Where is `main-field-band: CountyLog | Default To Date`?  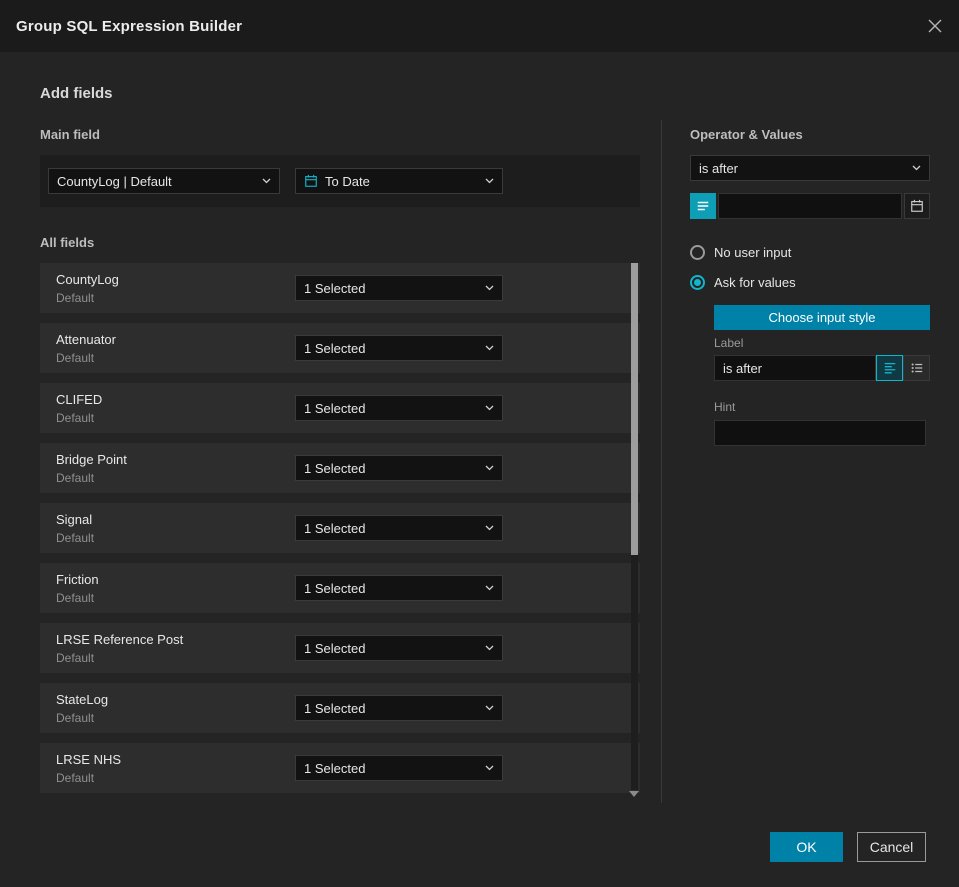
main-field-band: CountyLog | Default To Date is located at coordinates (340, 181).